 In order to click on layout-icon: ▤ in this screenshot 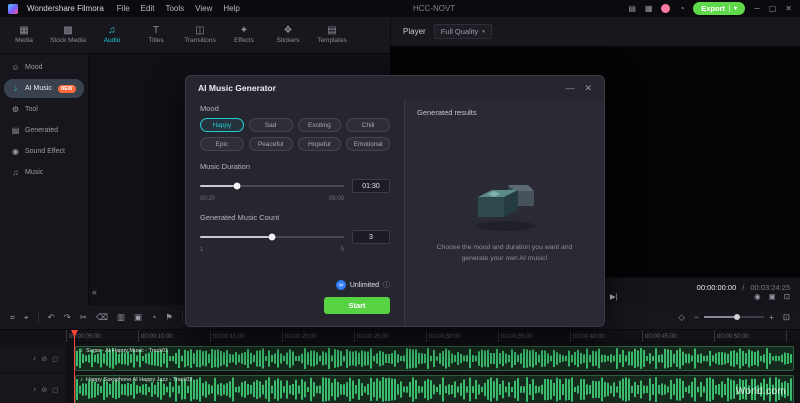, I will do `click(632, 8)`.